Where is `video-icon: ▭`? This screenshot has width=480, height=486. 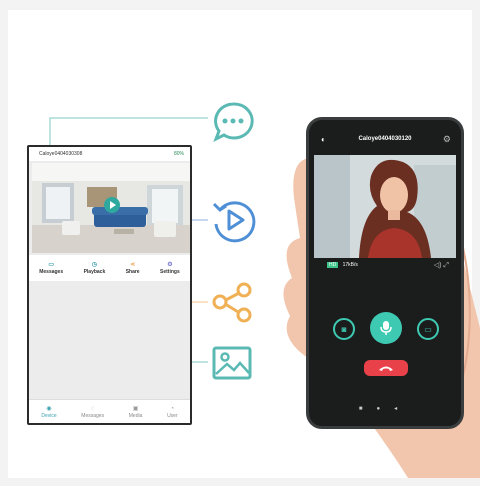
video-icon: ▭ is located at coordinates (428, 329).